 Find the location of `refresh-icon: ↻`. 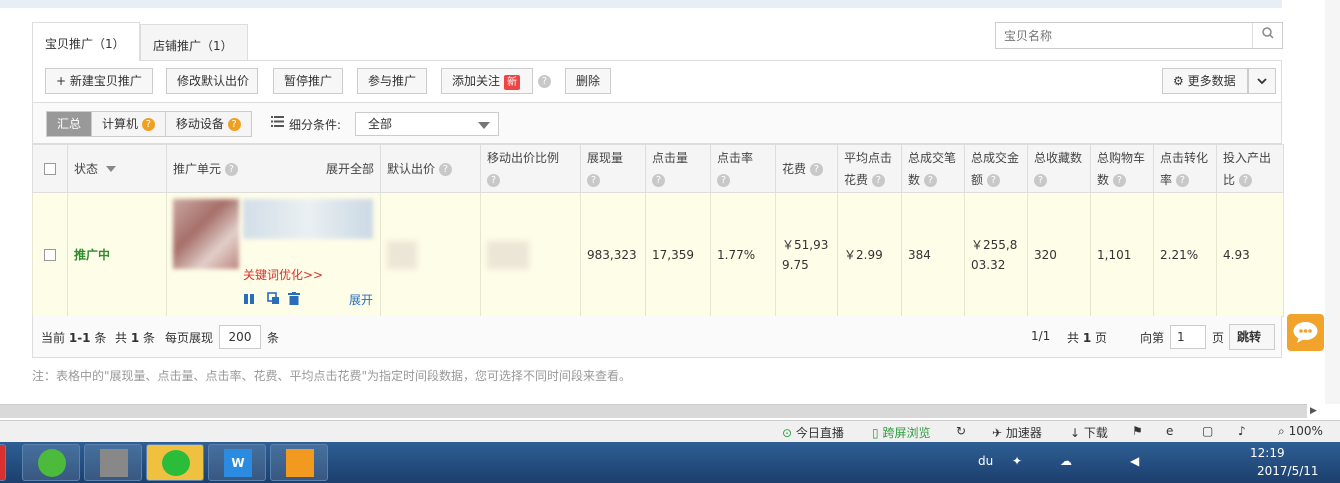

refresh-icon: ↻ is located at coordinates (961, 431).